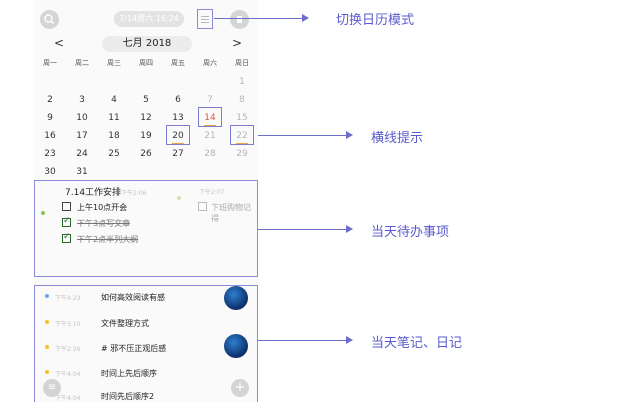 This screenshot has width=633, height=402. What do you see at coordinates (242, 82) in the screenshot?
I see `calendar-day: 1` at bounding box center [242, 82].